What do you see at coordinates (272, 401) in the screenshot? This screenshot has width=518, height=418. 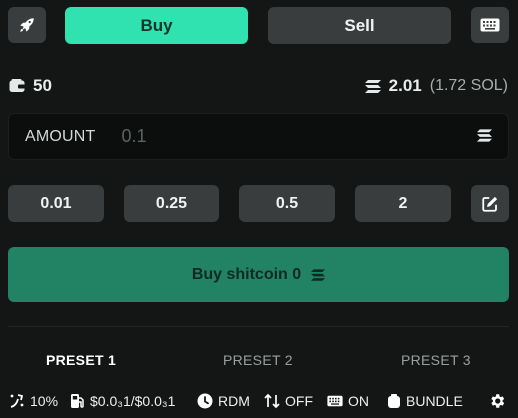 I see `swap-arrows-icon` at bounding box center [272, 401].